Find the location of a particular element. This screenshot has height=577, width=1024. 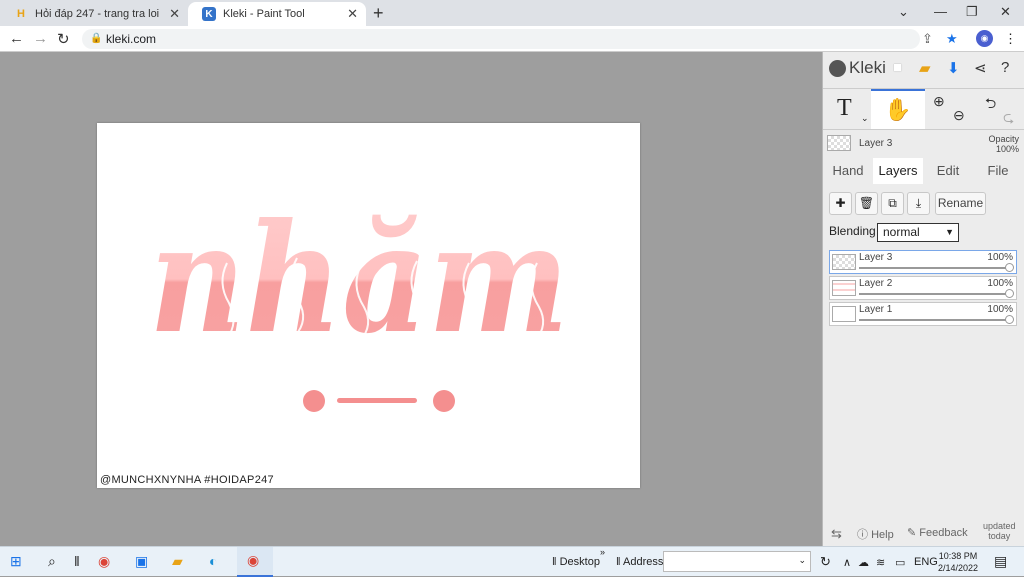

onedrive-icon: ☁ is located at coordinates (863, 562).